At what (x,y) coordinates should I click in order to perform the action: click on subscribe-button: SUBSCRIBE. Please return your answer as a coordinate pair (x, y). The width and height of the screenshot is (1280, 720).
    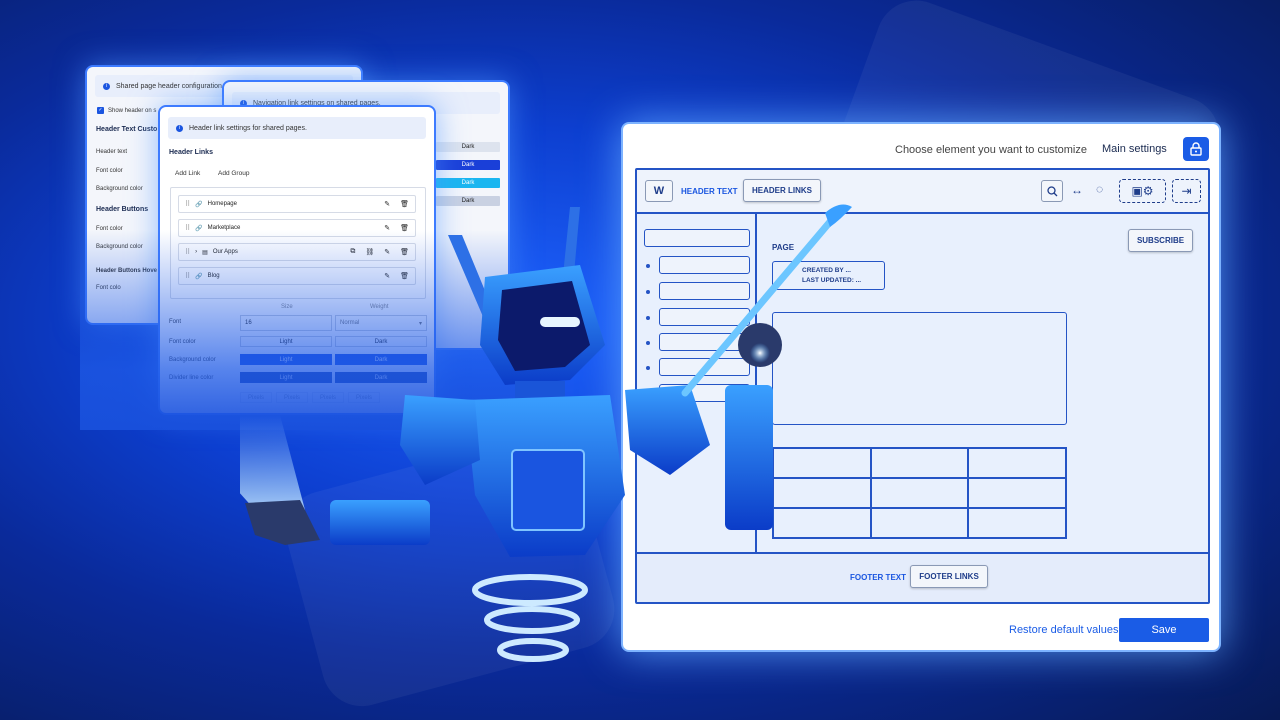
    Looking at the image, I should click on (1160, 240).